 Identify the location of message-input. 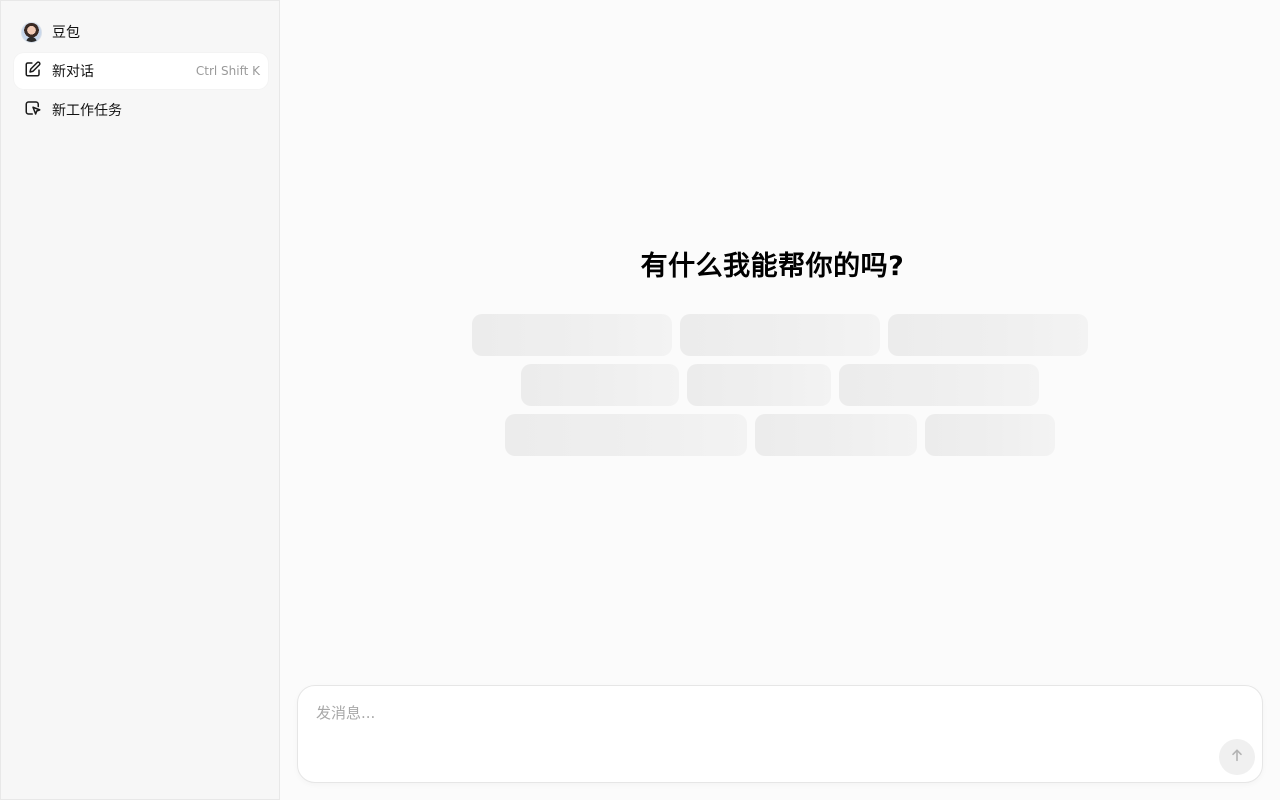
(756, 717).